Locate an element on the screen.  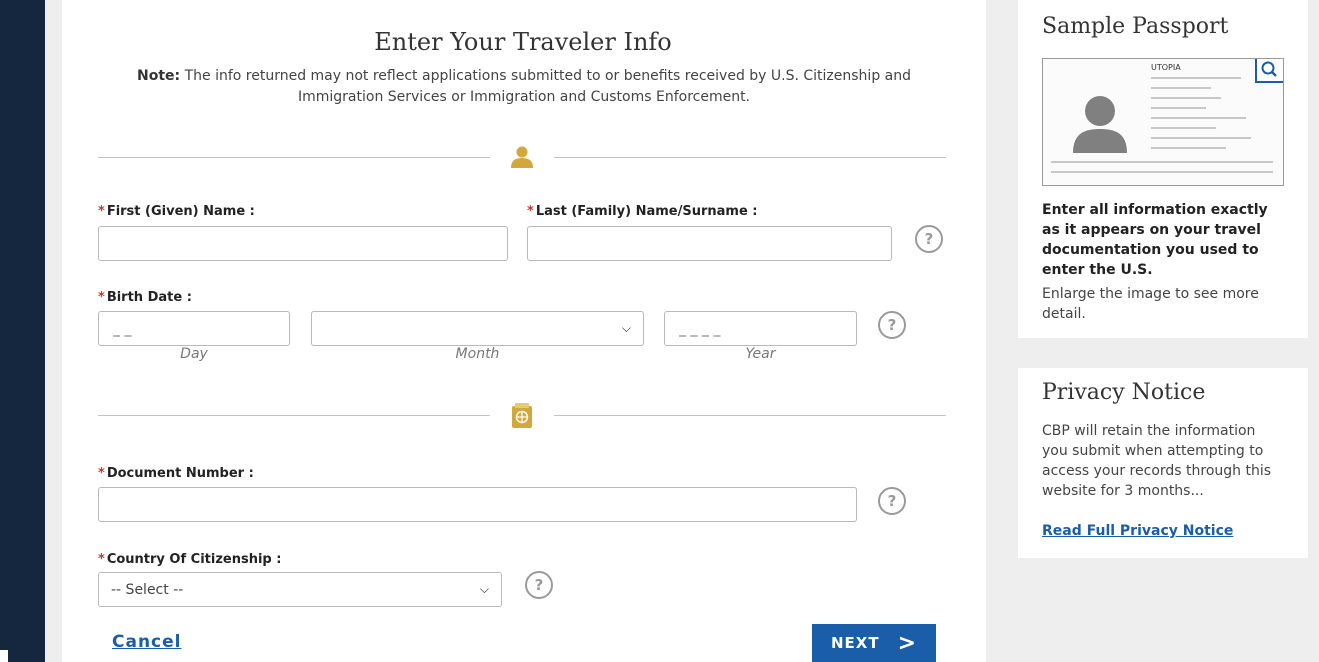
day-sublabel: Day is located at coordinates (194, 354).